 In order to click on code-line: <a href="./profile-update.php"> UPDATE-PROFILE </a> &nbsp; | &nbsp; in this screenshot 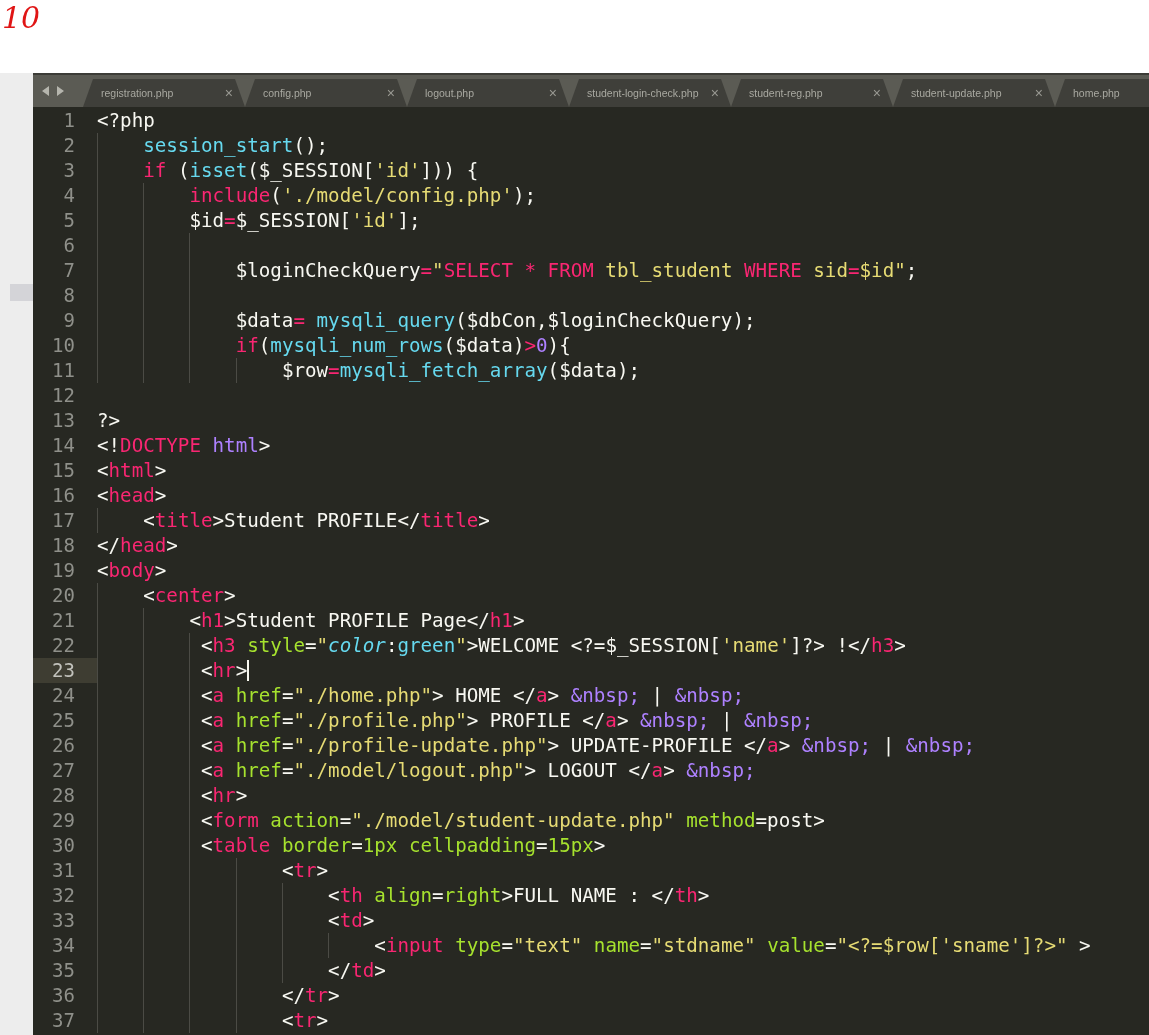, I will do `click(536, 745)`.